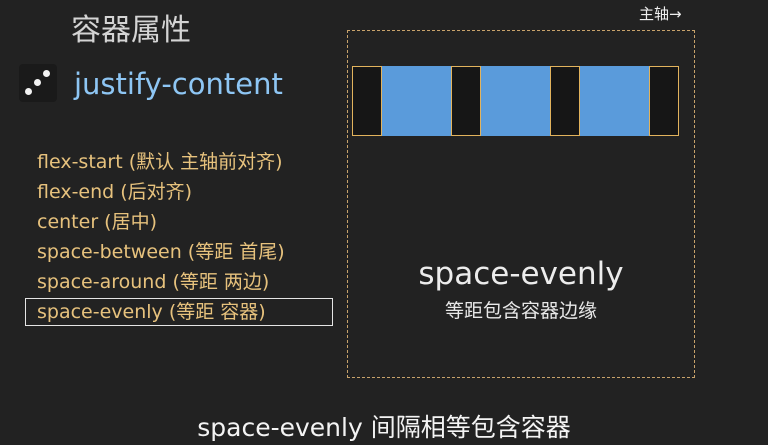 The image size is (768, 445). Describe the element at coordinates (520, 311) in the screenshot. I see `demo-subtitle: 等距包含容器边缘` at that location.